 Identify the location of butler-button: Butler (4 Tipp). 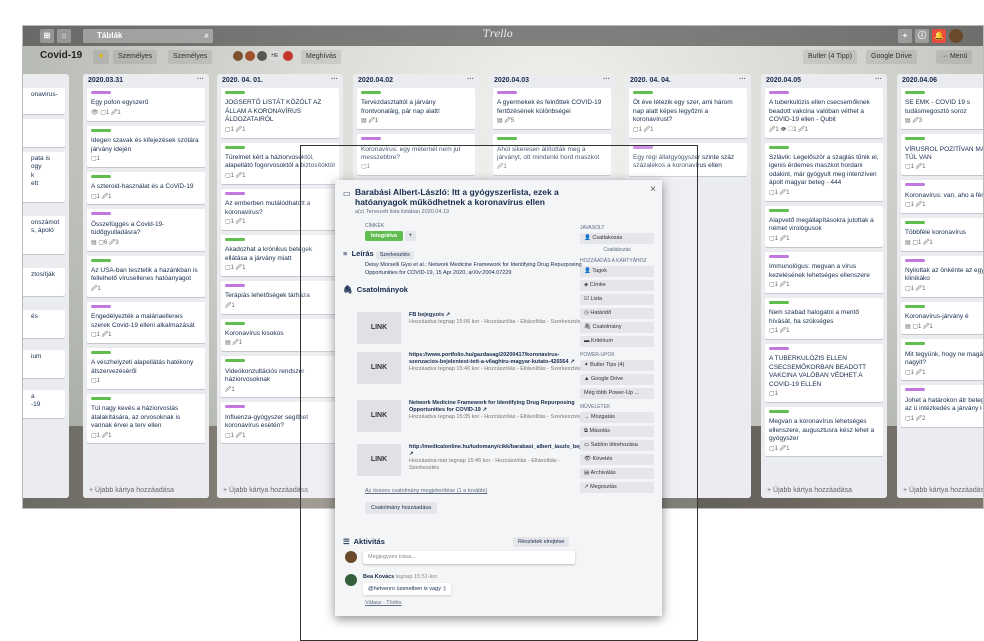
(830, 57).